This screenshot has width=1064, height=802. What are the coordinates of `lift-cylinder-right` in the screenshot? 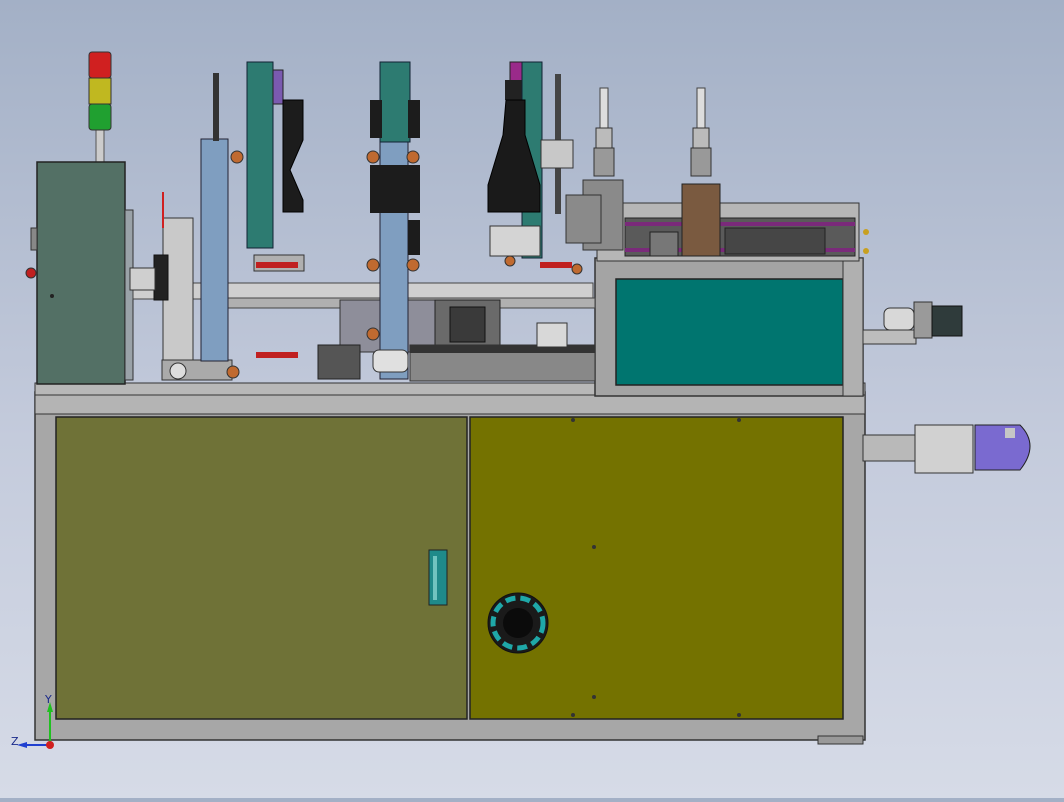 It's located at (946, 449).